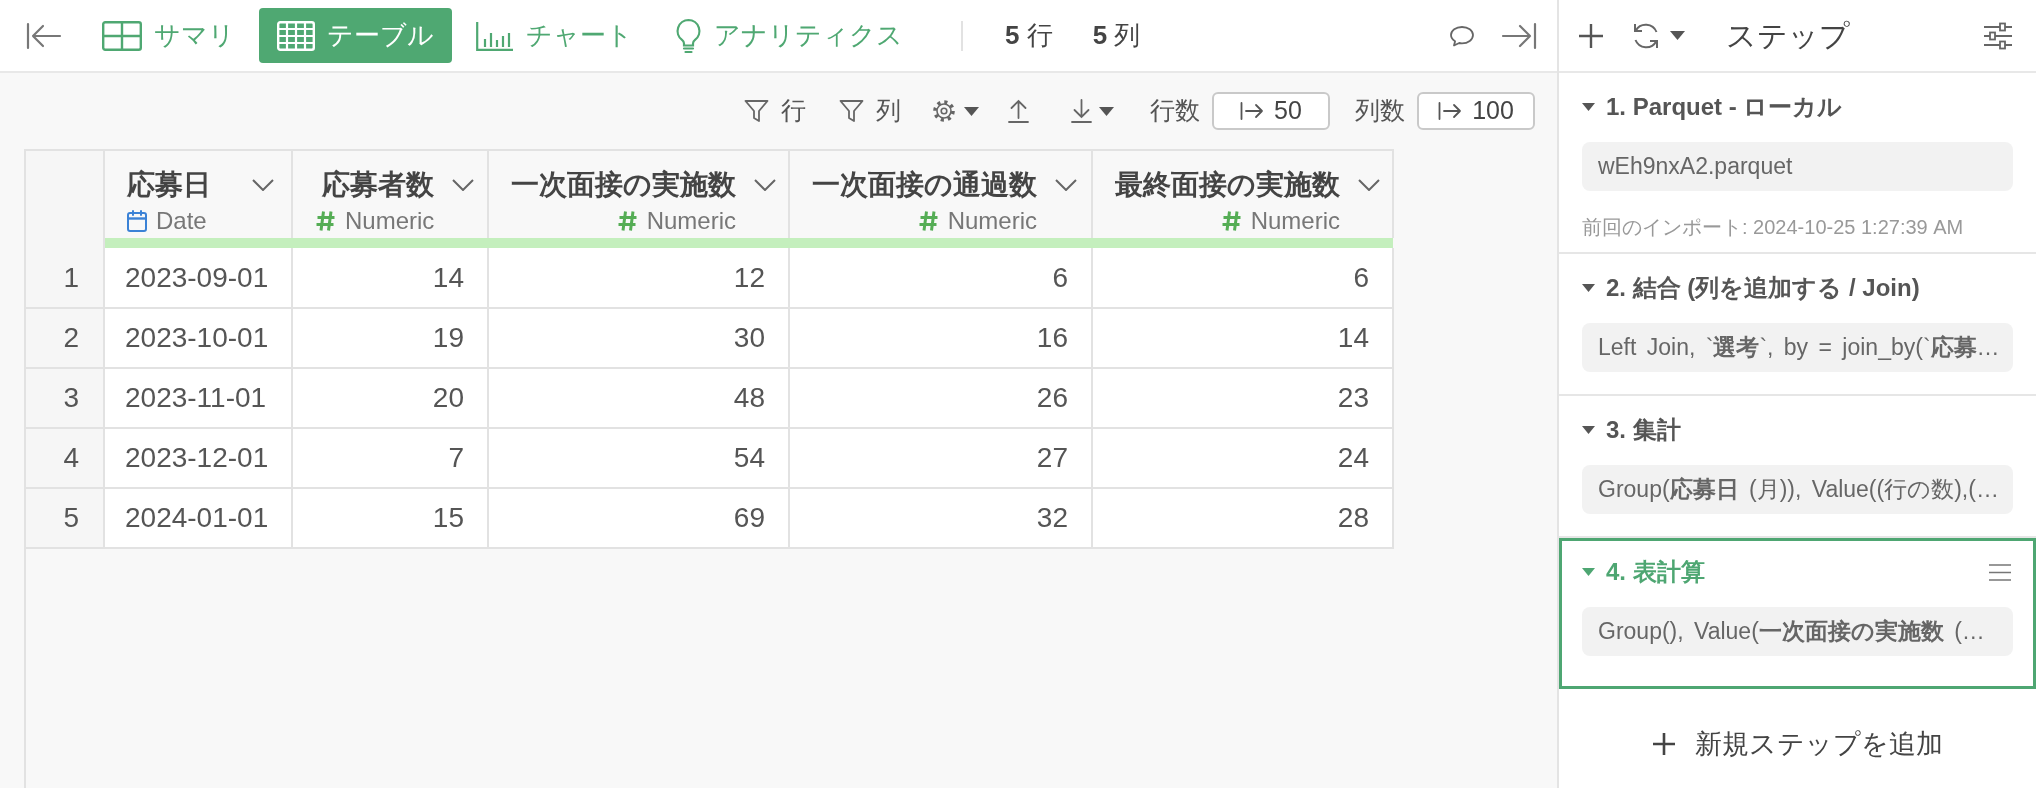 The width and height of the screenshot is (2036, 788). What do you see at coordinates (1773, 227) in the screenshot?
I see `step-note: 前回のインポート: 2024-10-25 1:27:39 AM` at bounding box center [1773, 227].